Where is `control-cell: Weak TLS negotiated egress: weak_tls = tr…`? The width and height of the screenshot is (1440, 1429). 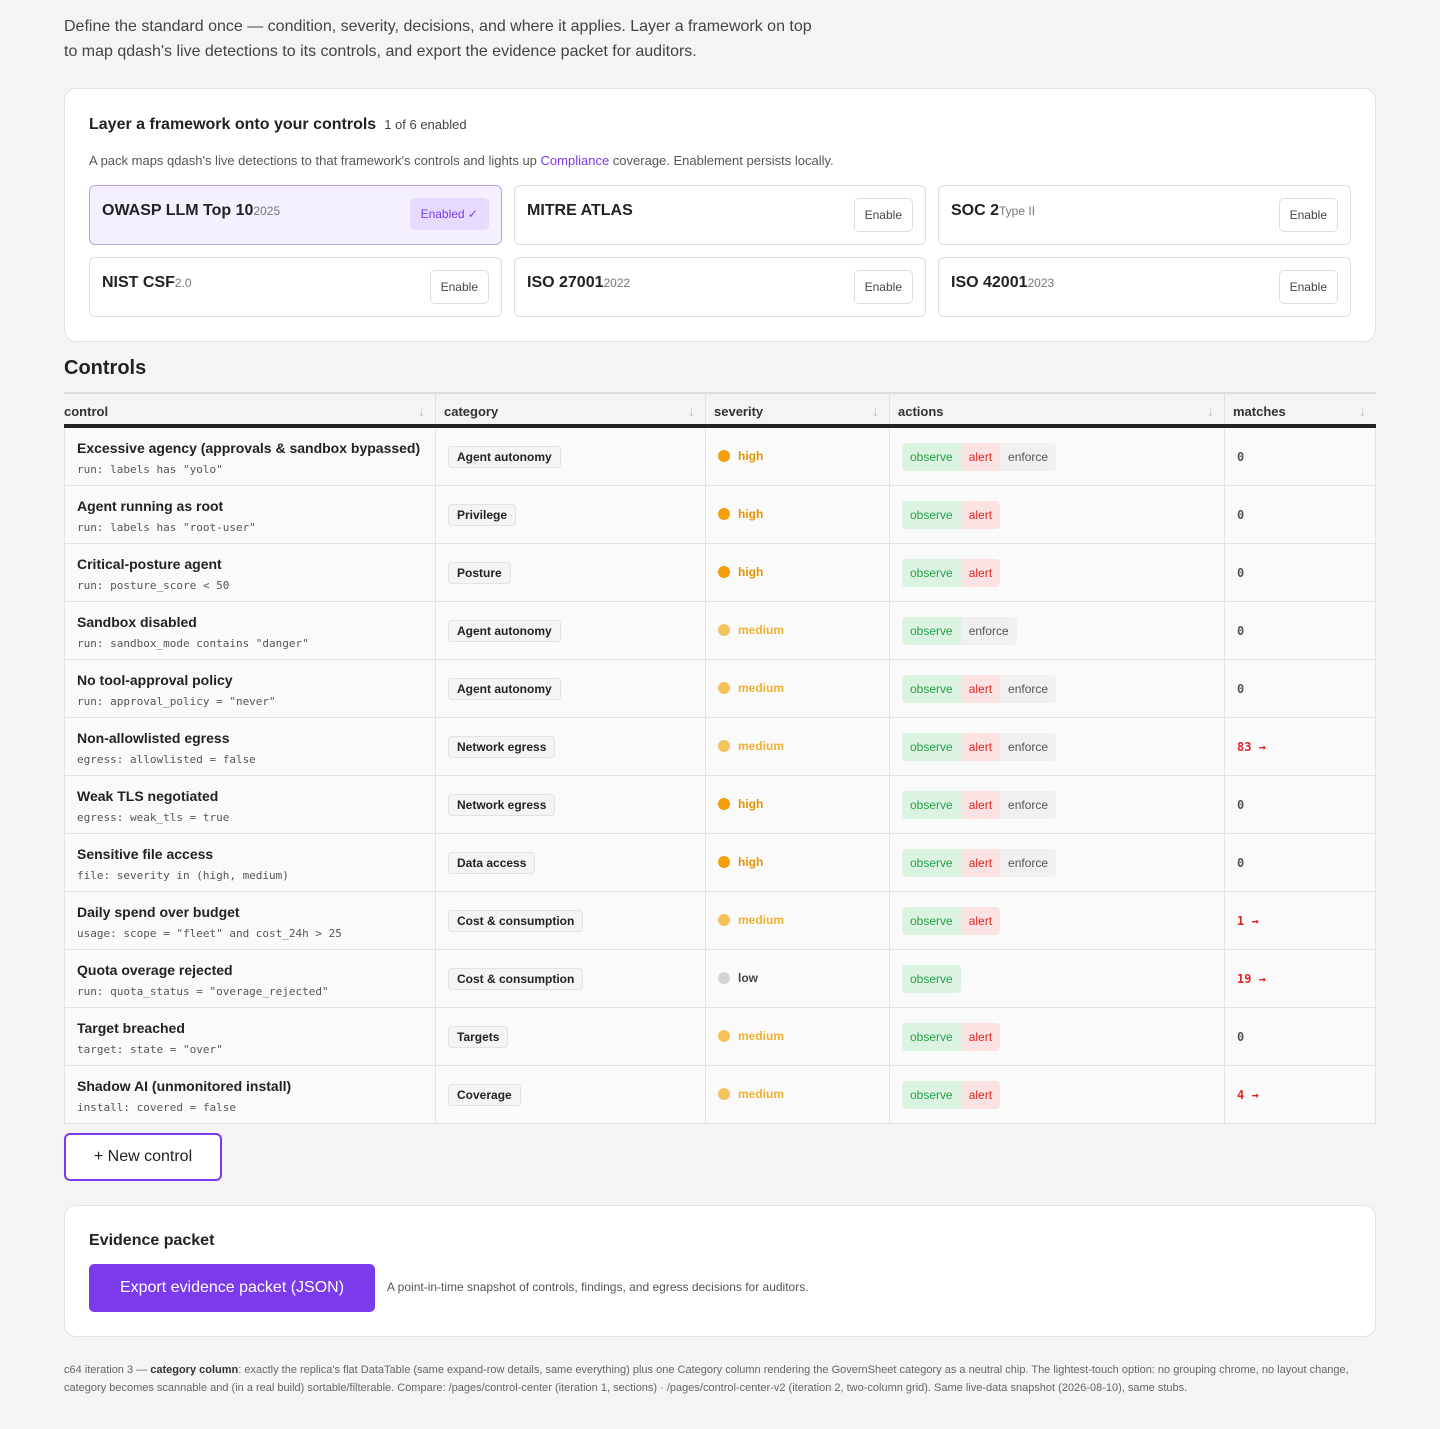
control-cell: Weak TLS negotiated egress: weak_tls = tr… is located at coordinates (249, 804).